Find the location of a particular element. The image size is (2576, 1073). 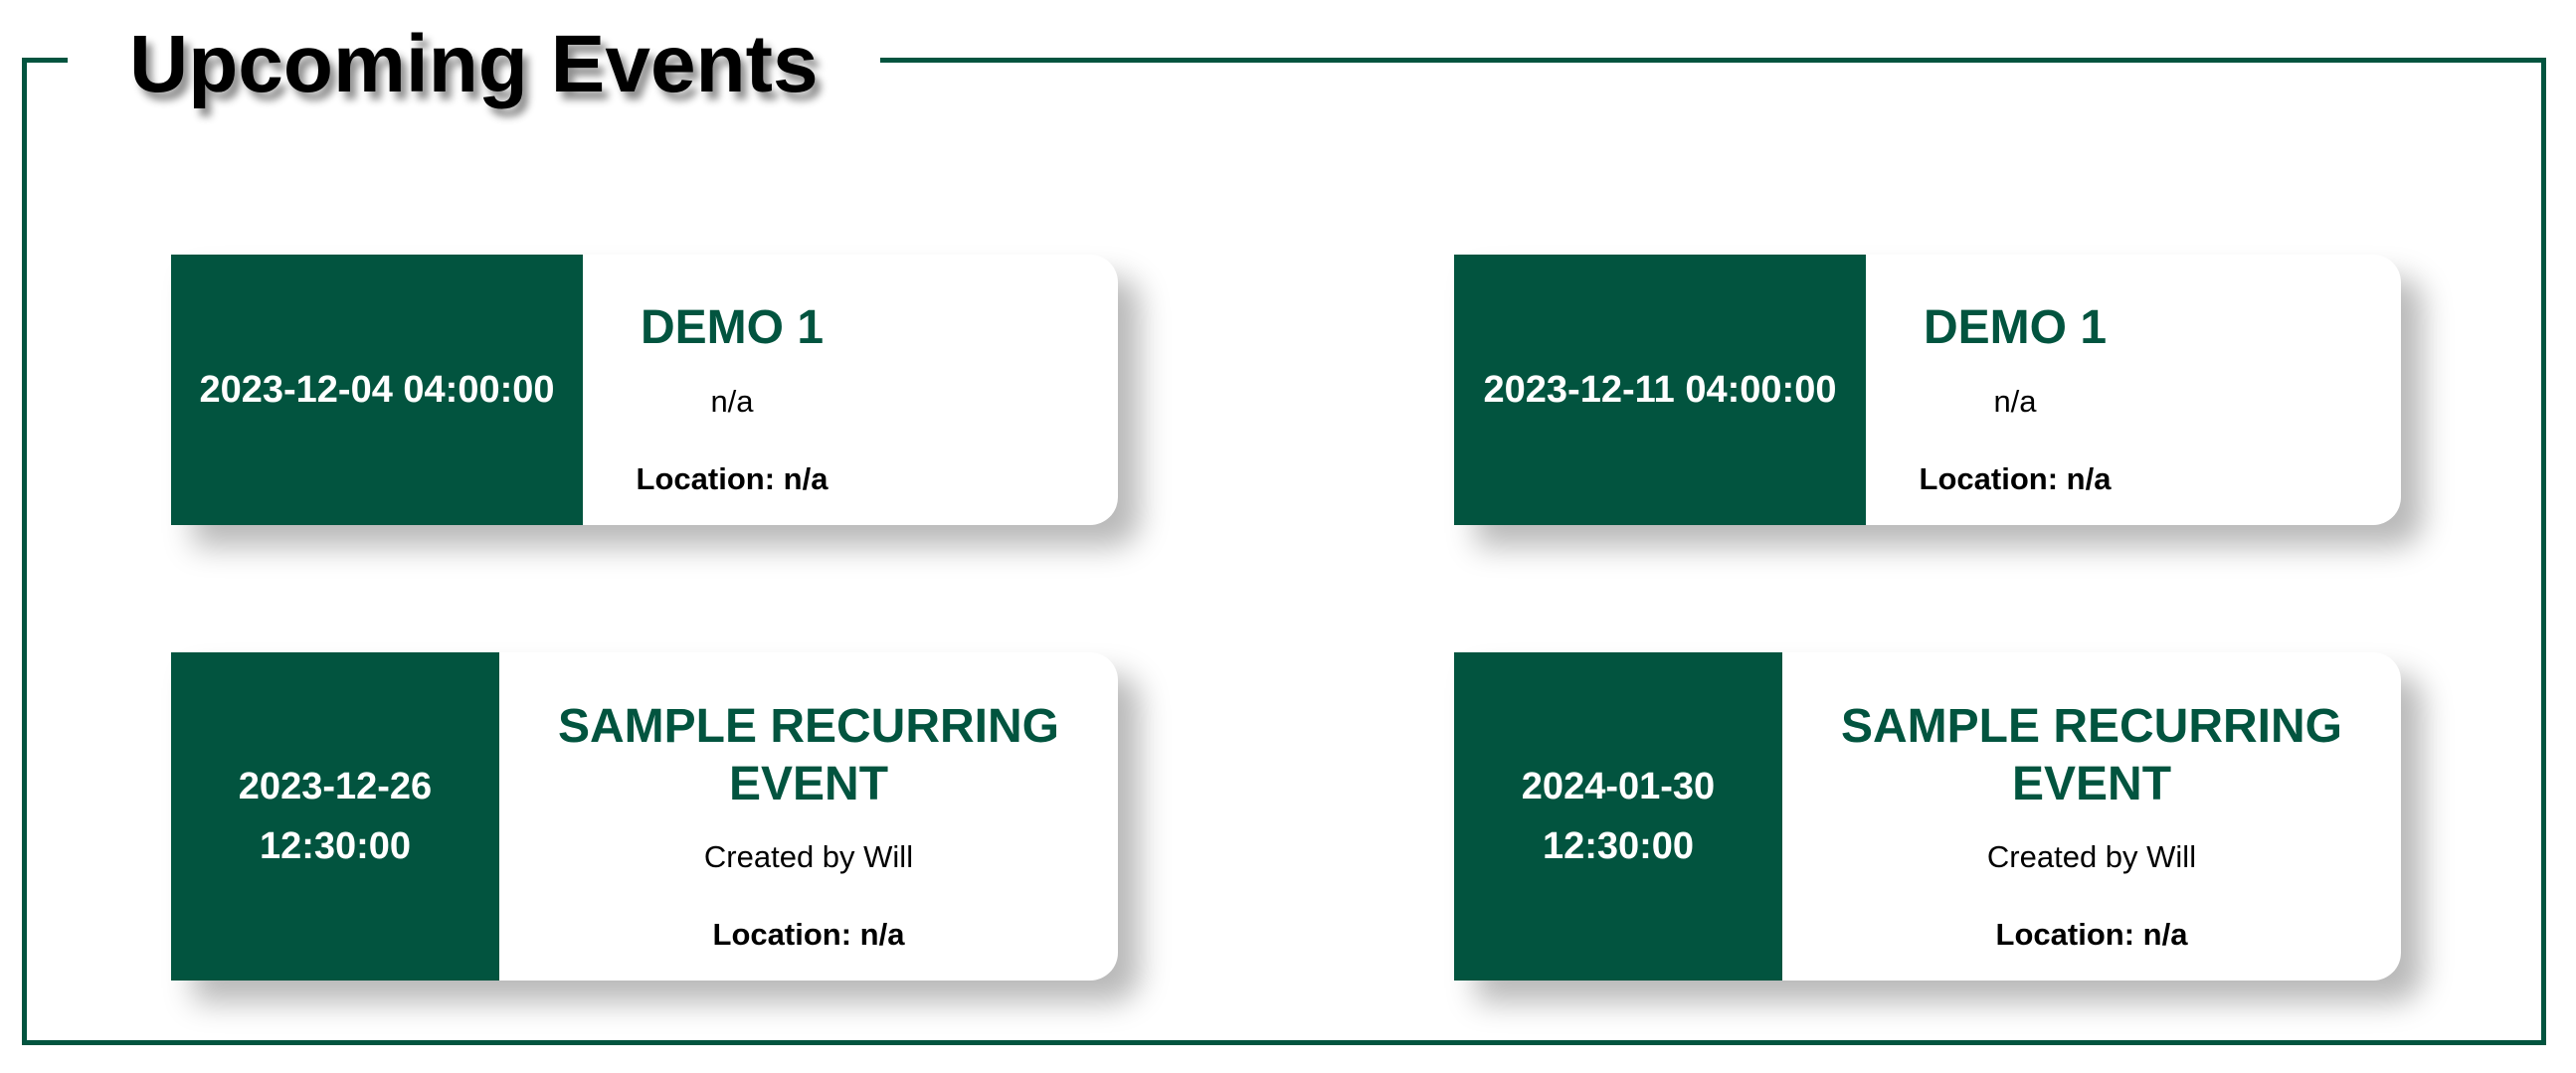

page-title: Upcoming Events is located at coordinates (474, 64).